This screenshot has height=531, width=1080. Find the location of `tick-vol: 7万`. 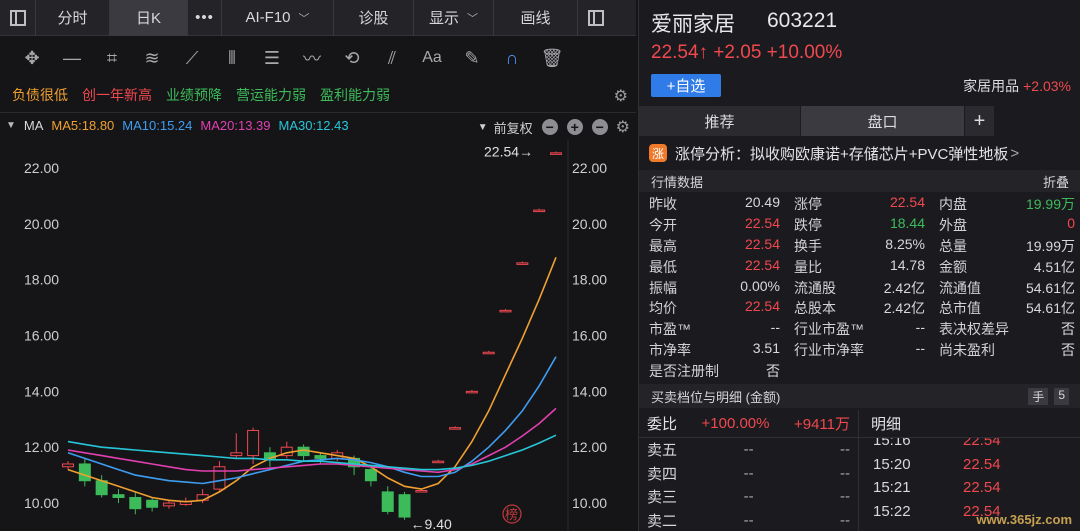

tick-vol: 7万 is located at coordinates (1061, 444).